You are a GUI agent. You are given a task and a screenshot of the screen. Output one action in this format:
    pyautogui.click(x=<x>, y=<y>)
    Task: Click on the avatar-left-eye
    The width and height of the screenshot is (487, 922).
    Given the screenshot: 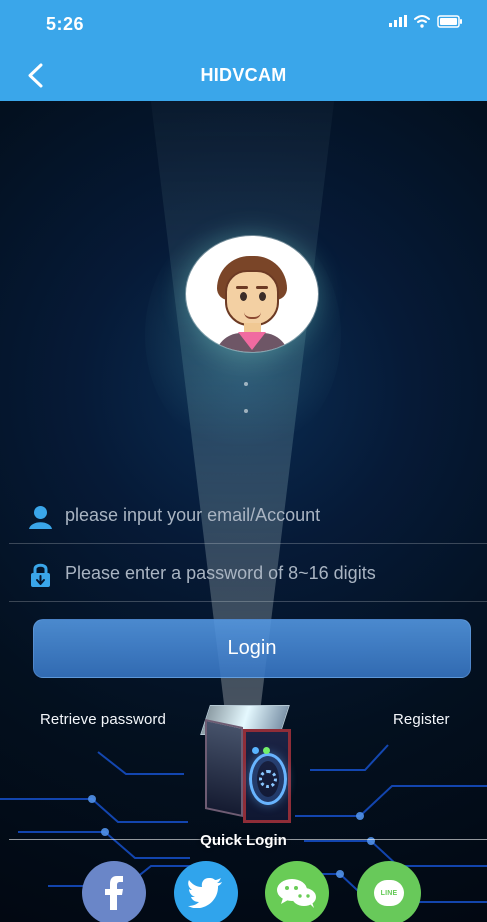 What is the action you would take?
    pyautogui.click(x=243, y=296)
    